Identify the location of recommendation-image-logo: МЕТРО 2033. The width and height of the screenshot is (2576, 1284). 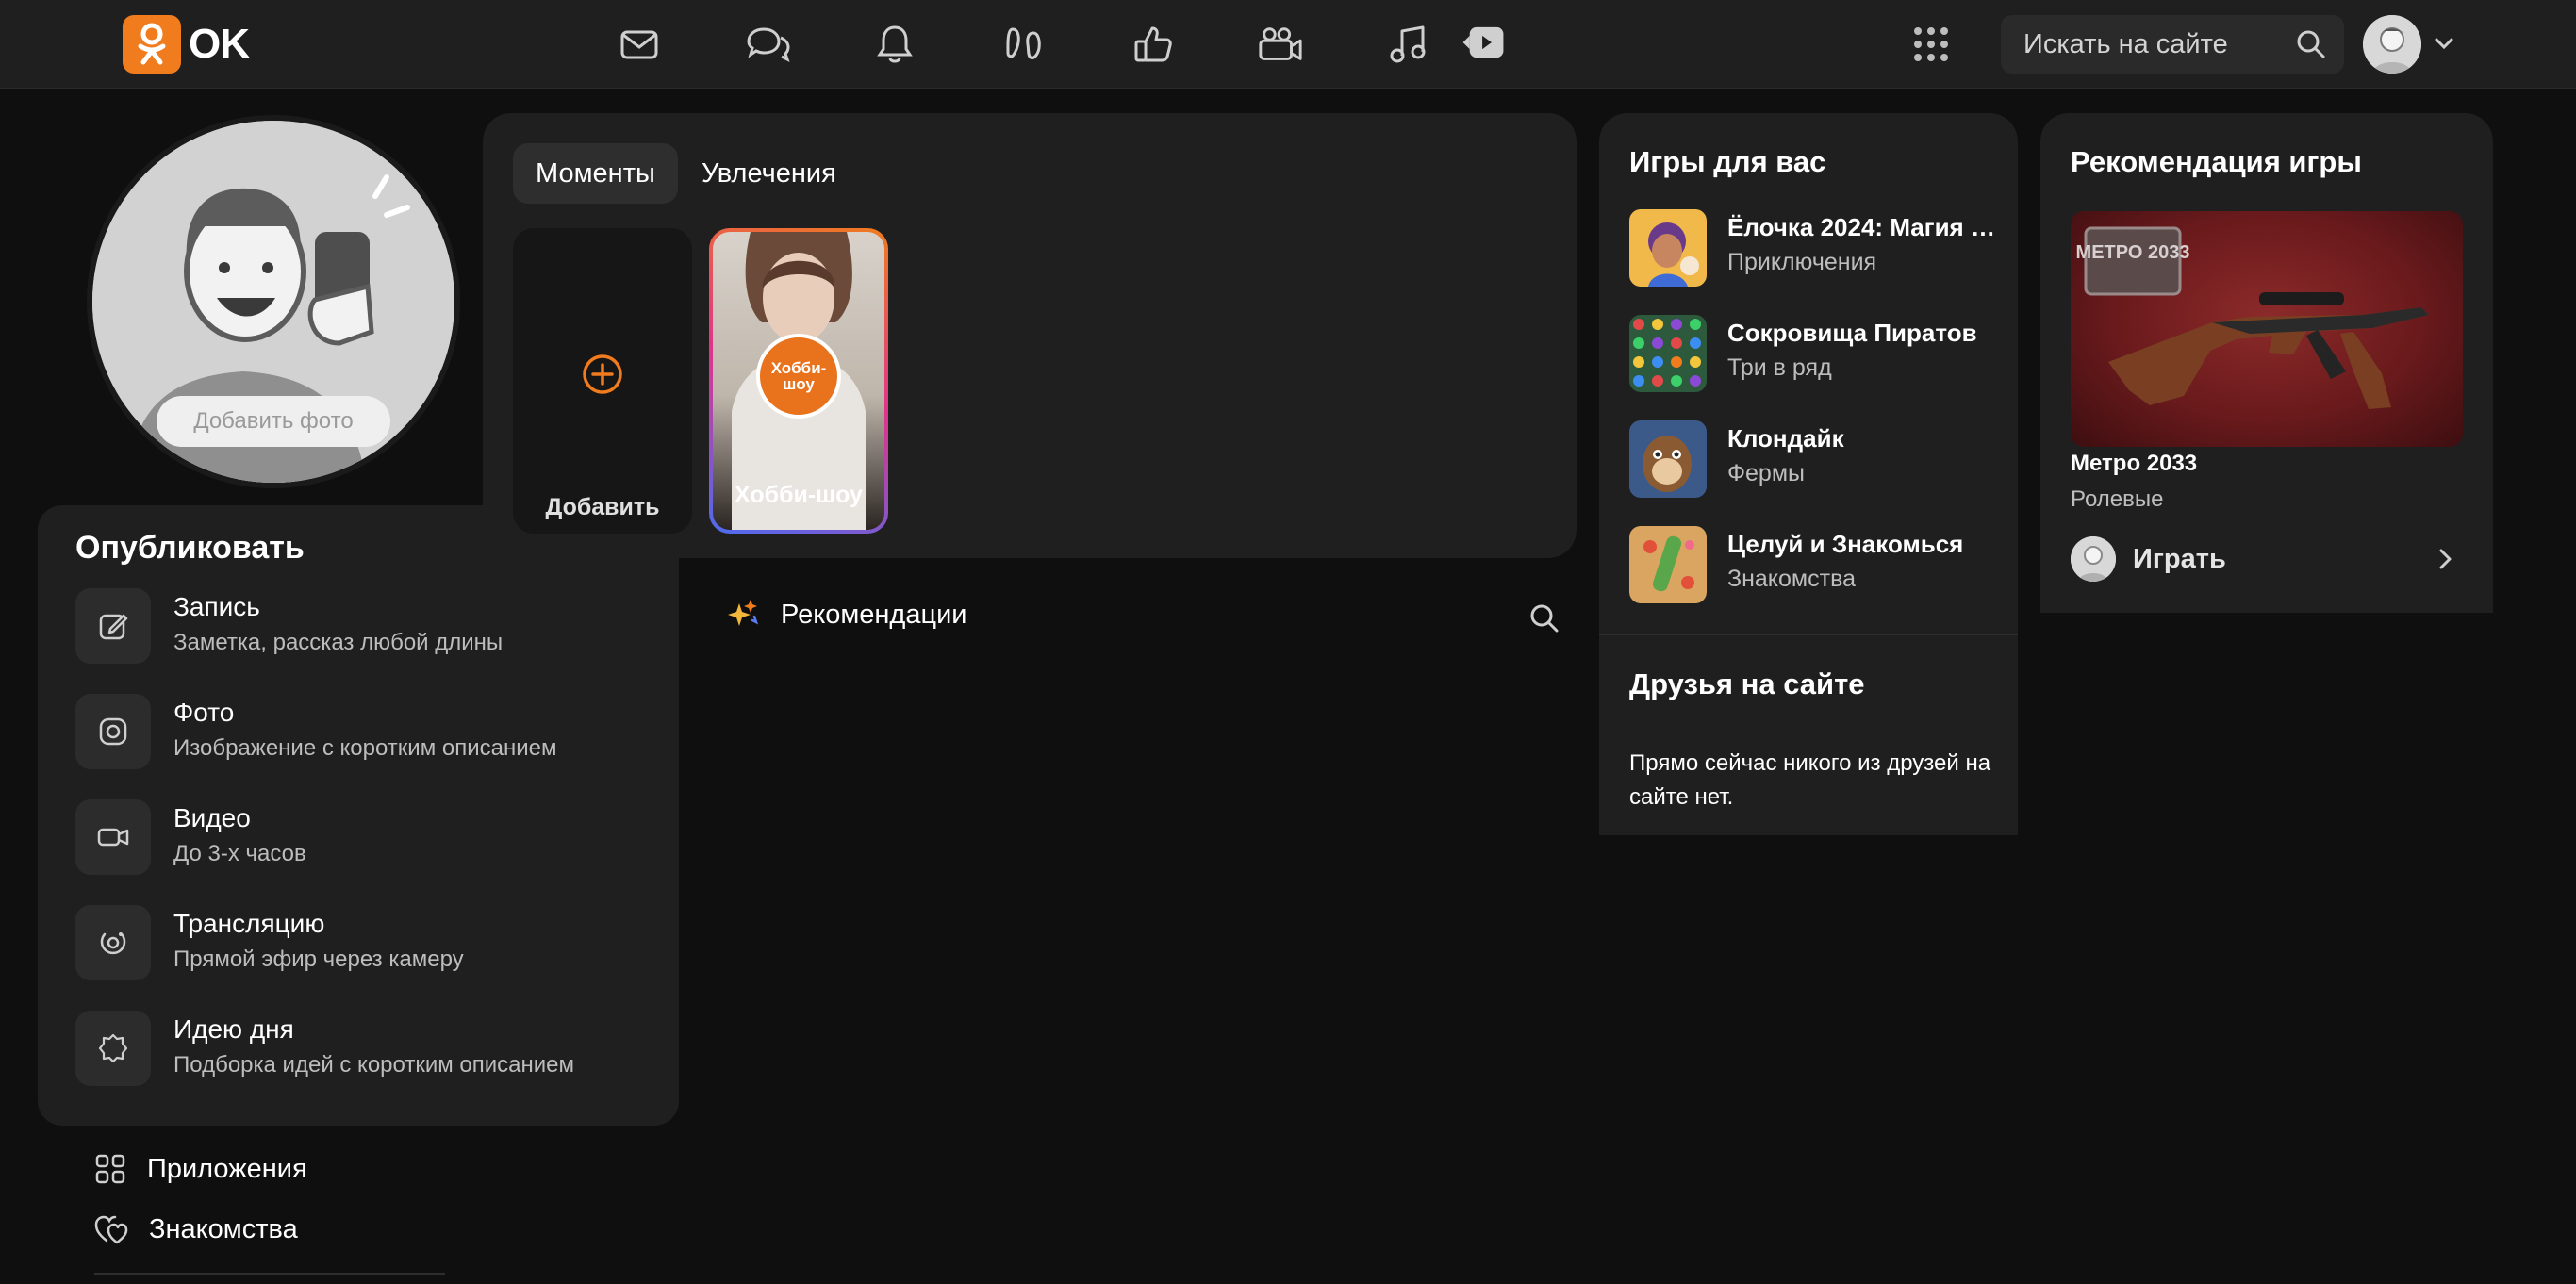
(2133, 253).